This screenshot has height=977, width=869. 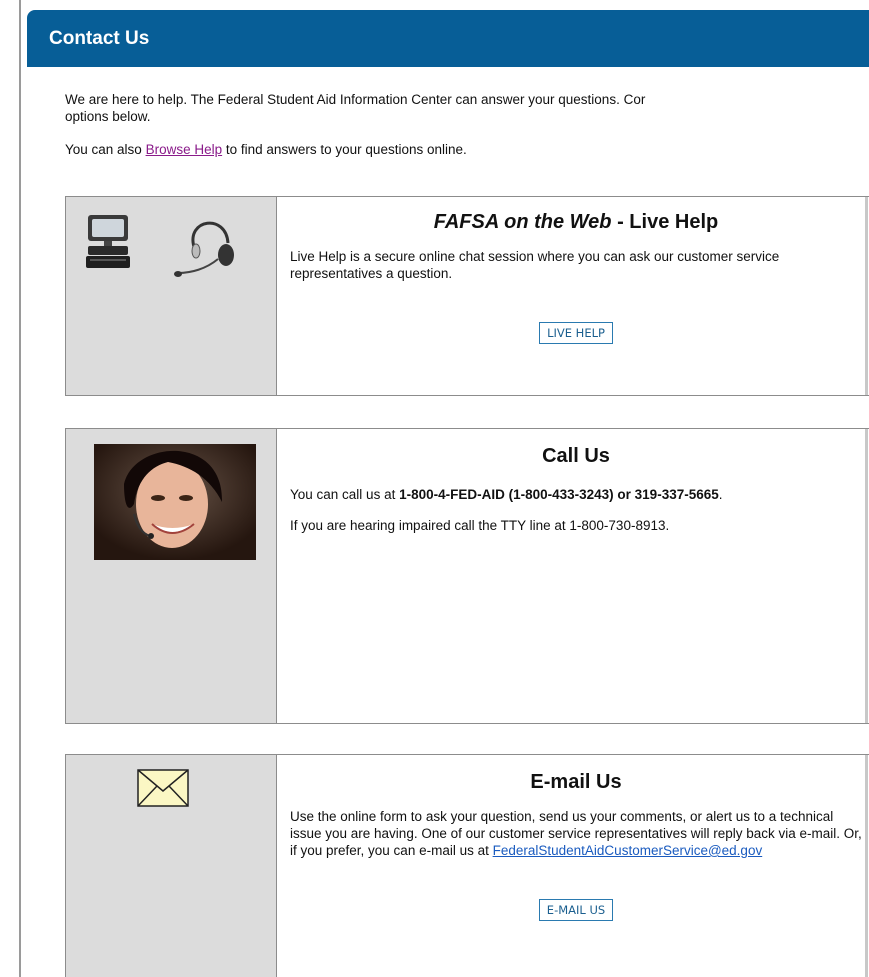 I want to click on live-help-title: FAFSA on the Web - Live Help, so click(x=576, y=222).